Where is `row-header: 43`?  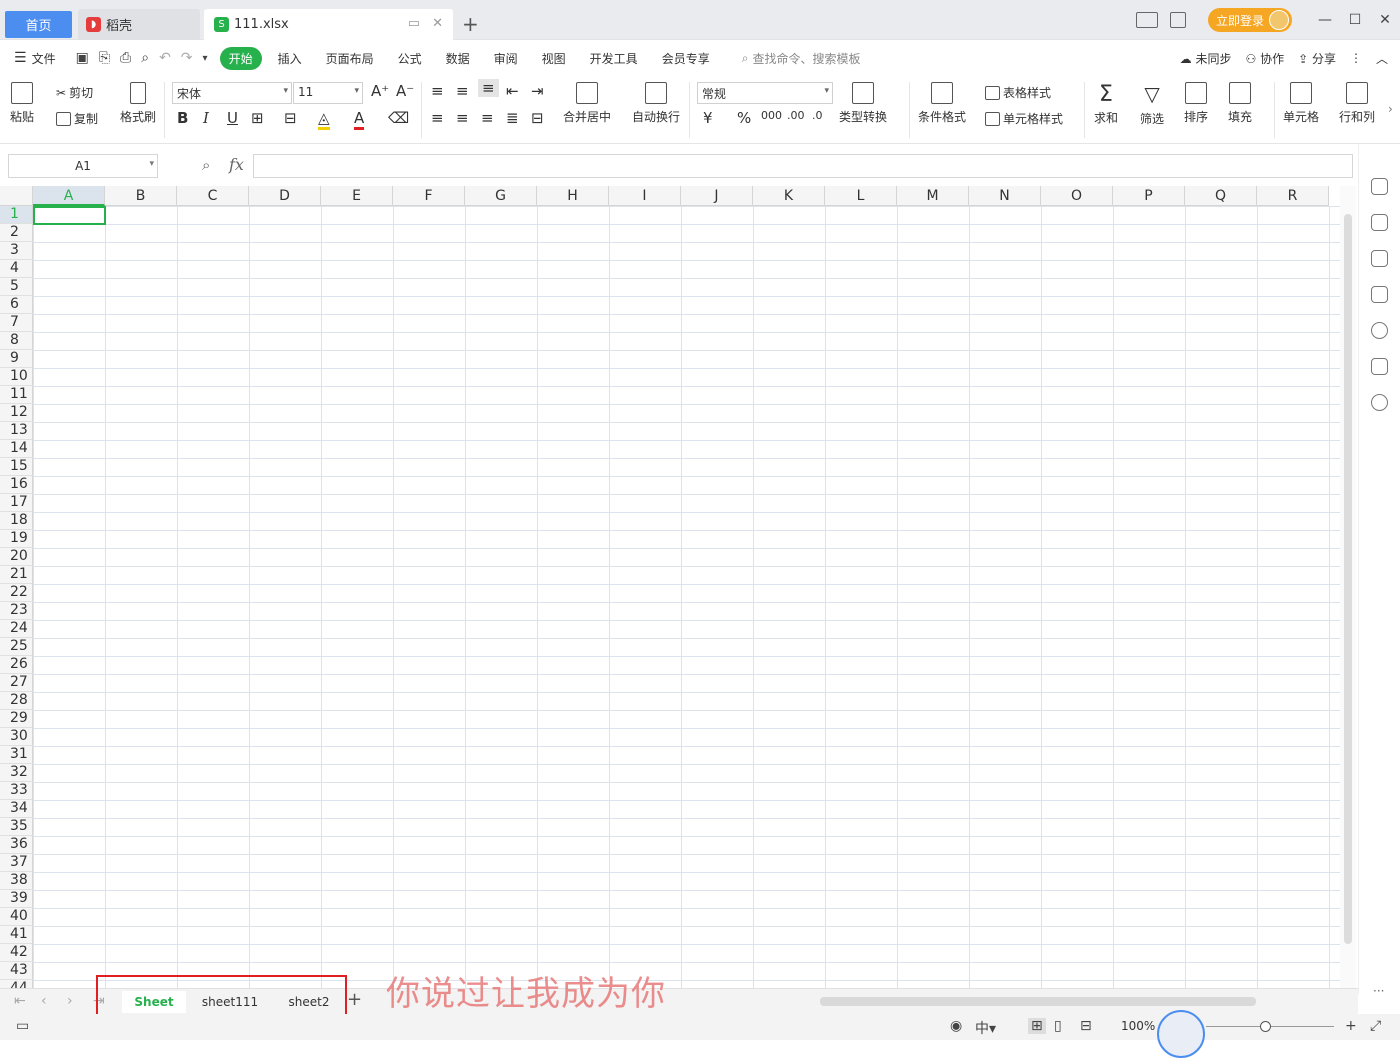
row-header: 43 is located at coordinates (16, 971).